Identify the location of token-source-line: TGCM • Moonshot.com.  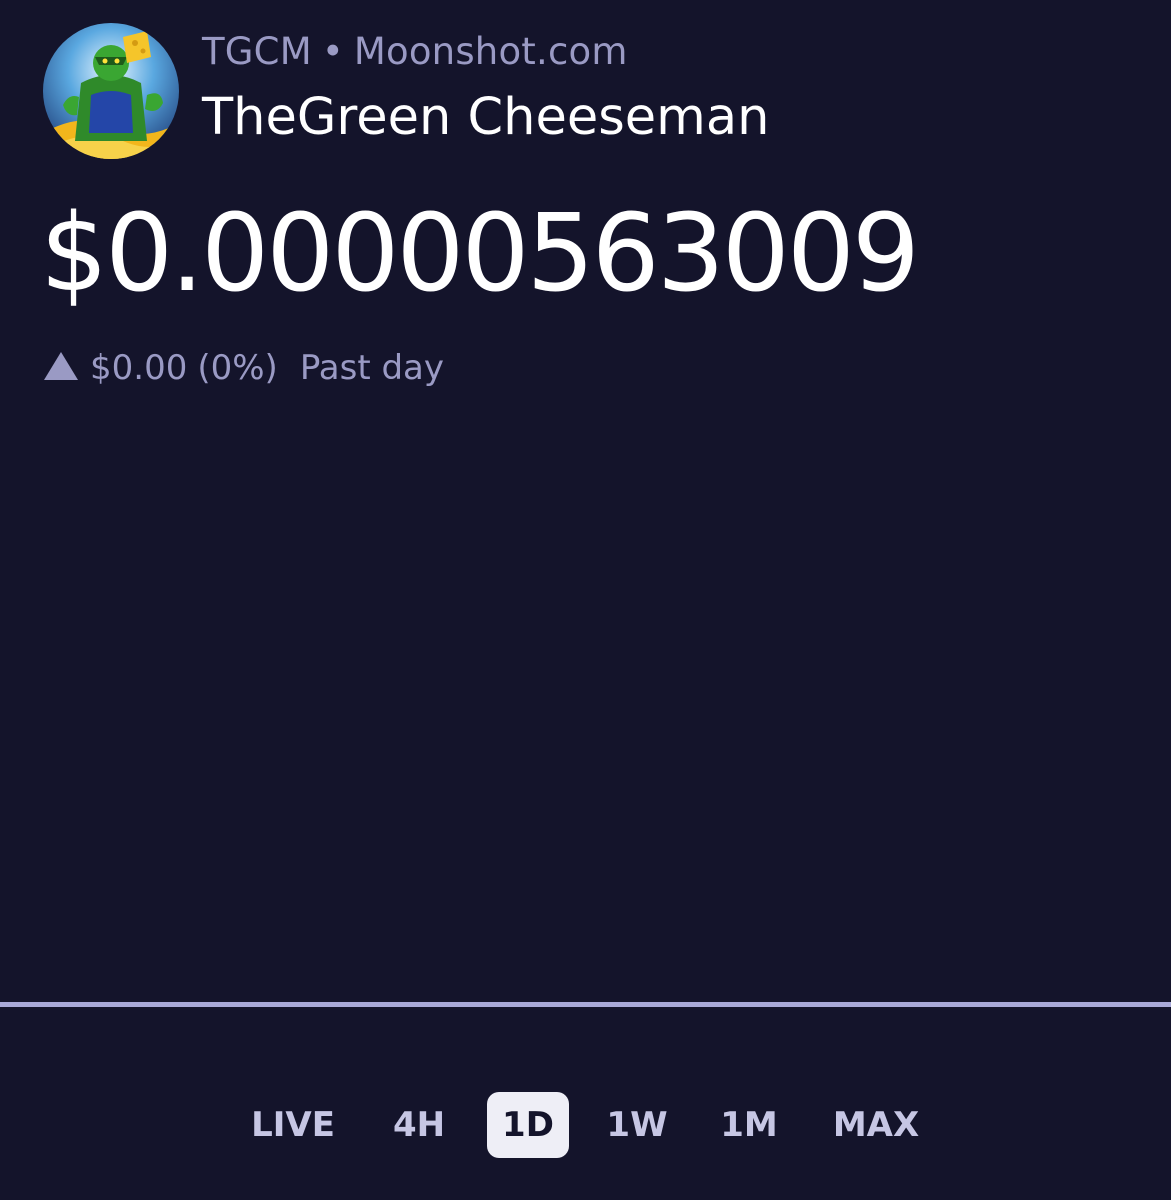
(415, 51).